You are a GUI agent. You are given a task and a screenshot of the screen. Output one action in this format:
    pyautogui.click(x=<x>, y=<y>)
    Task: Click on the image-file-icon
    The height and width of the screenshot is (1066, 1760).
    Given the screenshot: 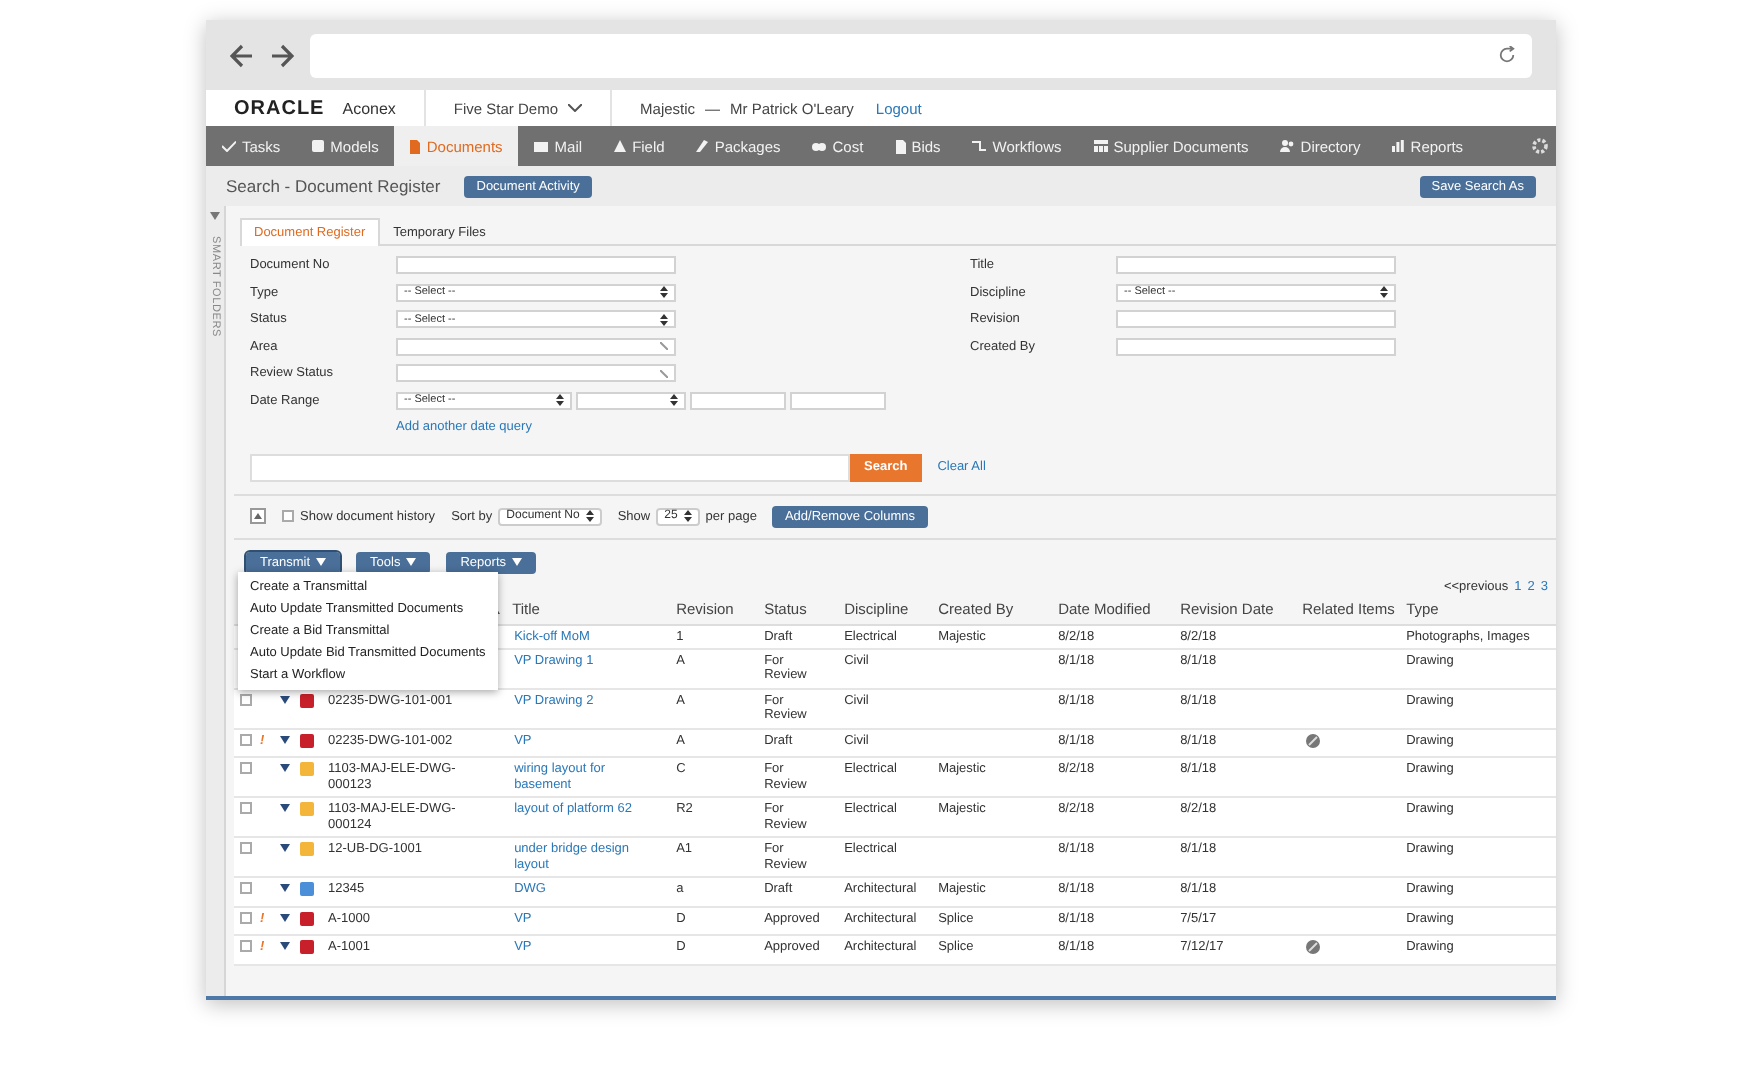 What is the action you would take?
    pyautogui.click(x=307, y=889)
    